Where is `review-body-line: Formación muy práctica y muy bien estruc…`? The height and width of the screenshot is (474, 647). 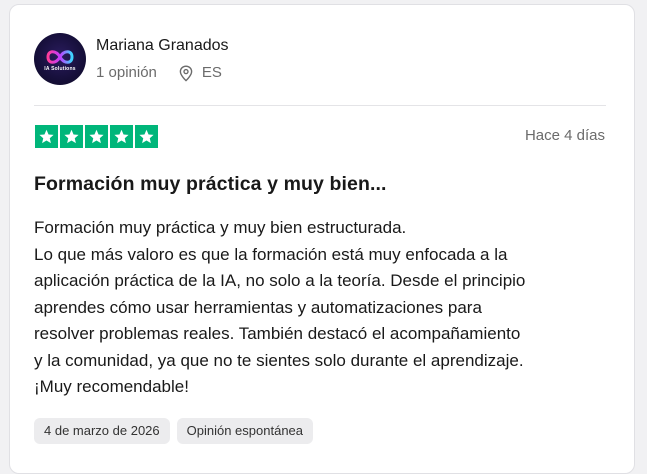
review-body-line: Formación muy práctica y muy bien estruc… is located at coordinates (220, 227).